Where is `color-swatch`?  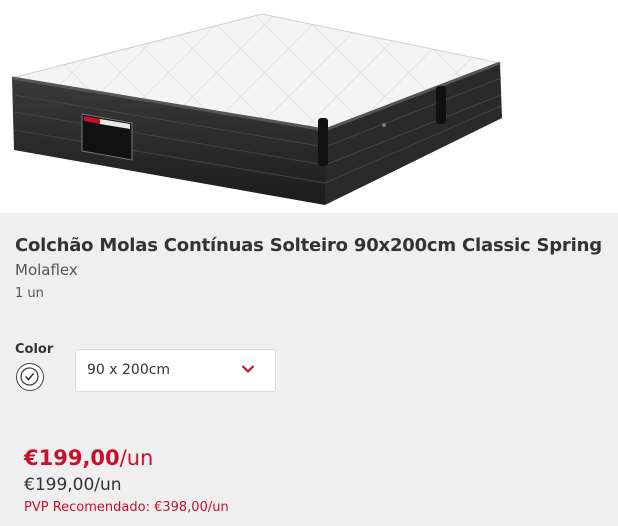
color-swatch is located at coordinates (30, 377).